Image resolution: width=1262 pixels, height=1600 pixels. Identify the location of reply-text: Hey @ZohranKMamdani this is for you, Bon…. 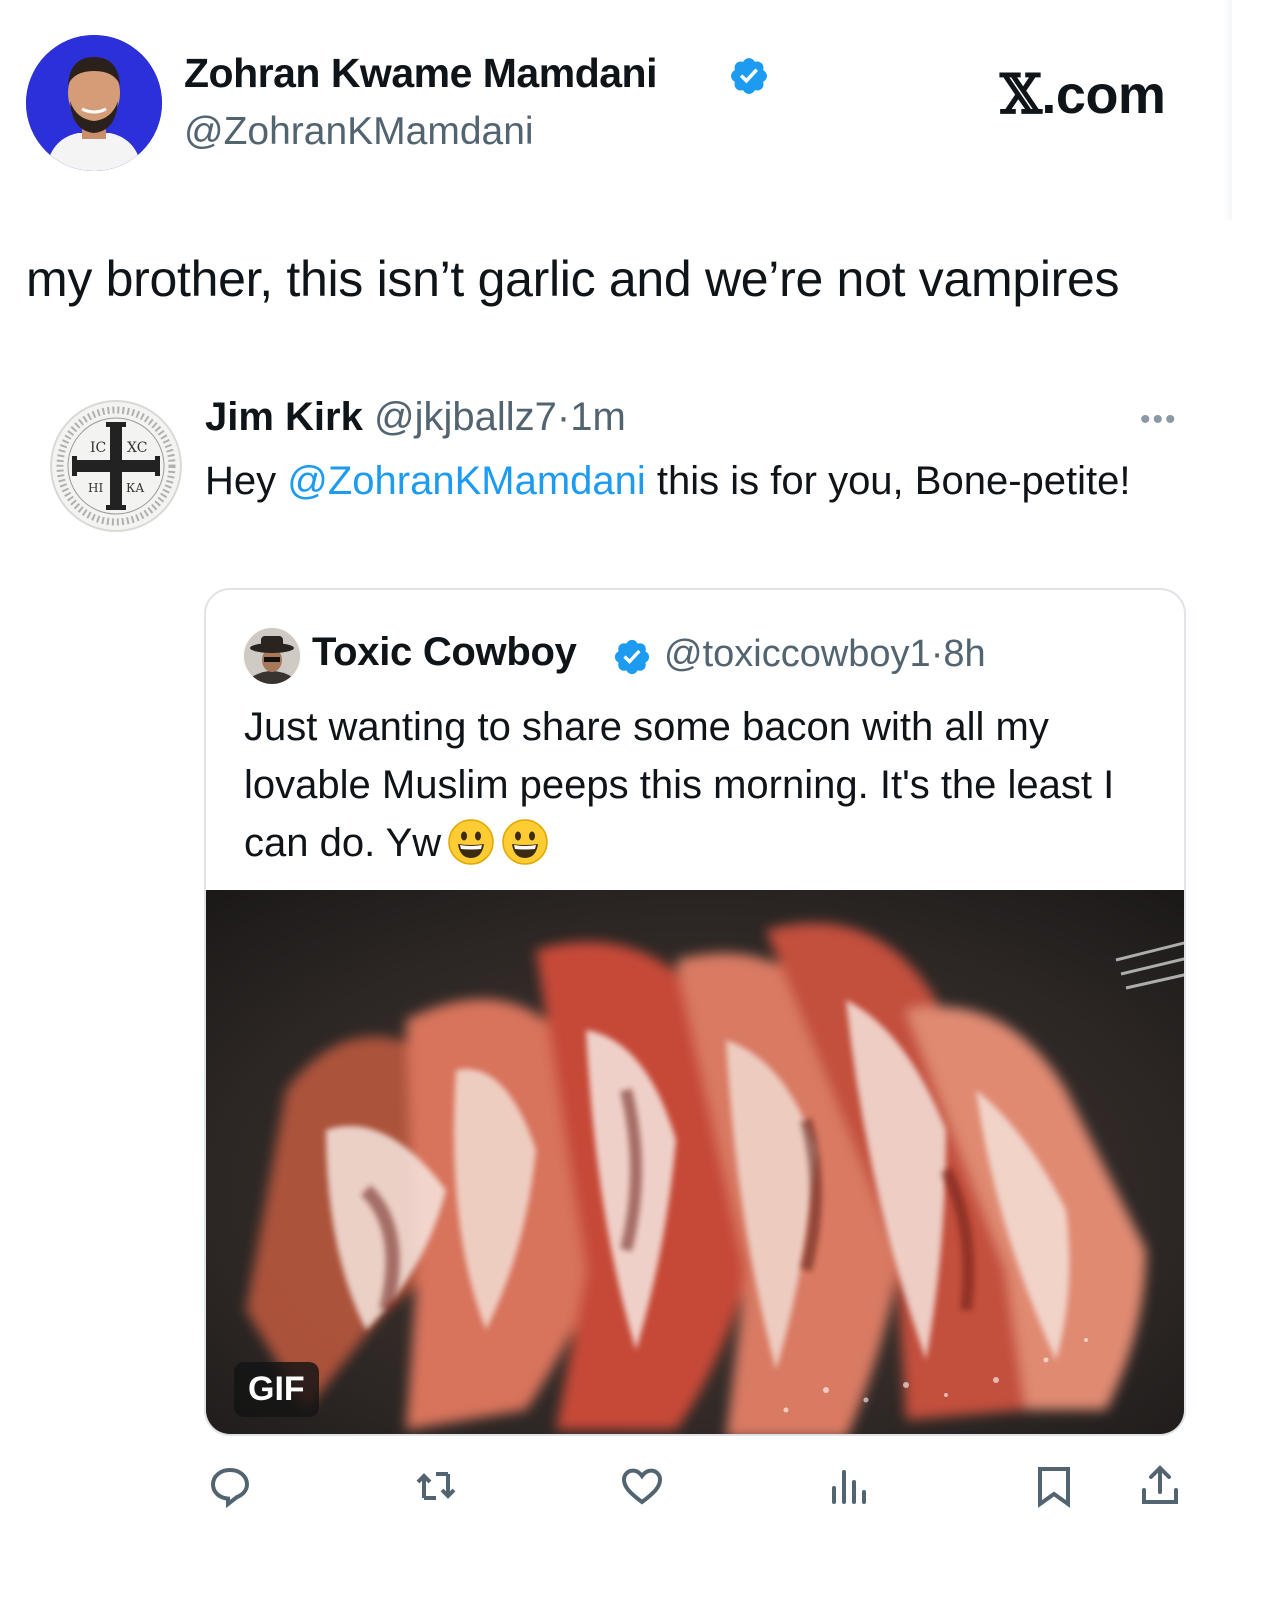
(685, 481).